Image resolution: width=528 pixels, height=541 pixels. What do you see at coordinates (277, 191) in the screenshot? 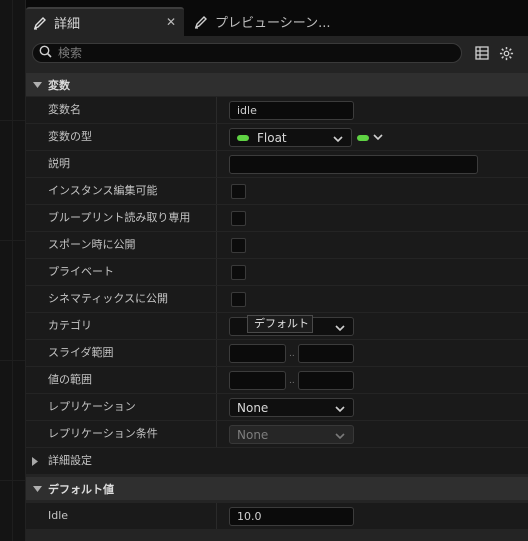
I see `row-instance-editable: インスタンス編集可能` at bounding box center [277, 191].